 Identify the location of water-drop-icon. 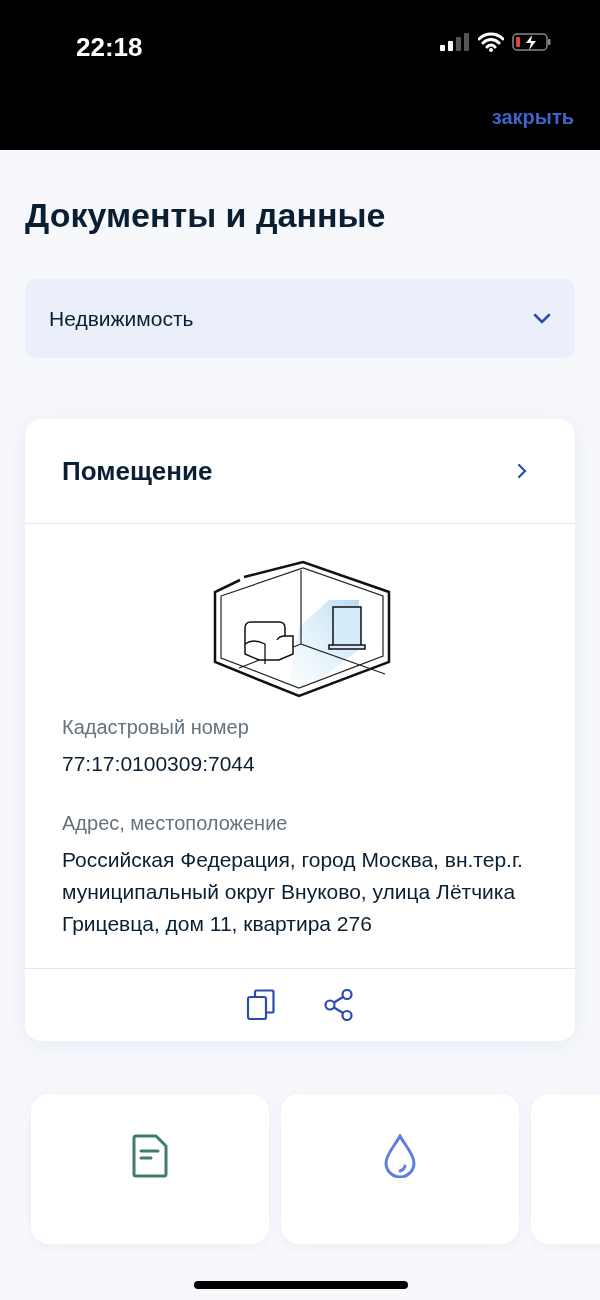
(400, 1156).